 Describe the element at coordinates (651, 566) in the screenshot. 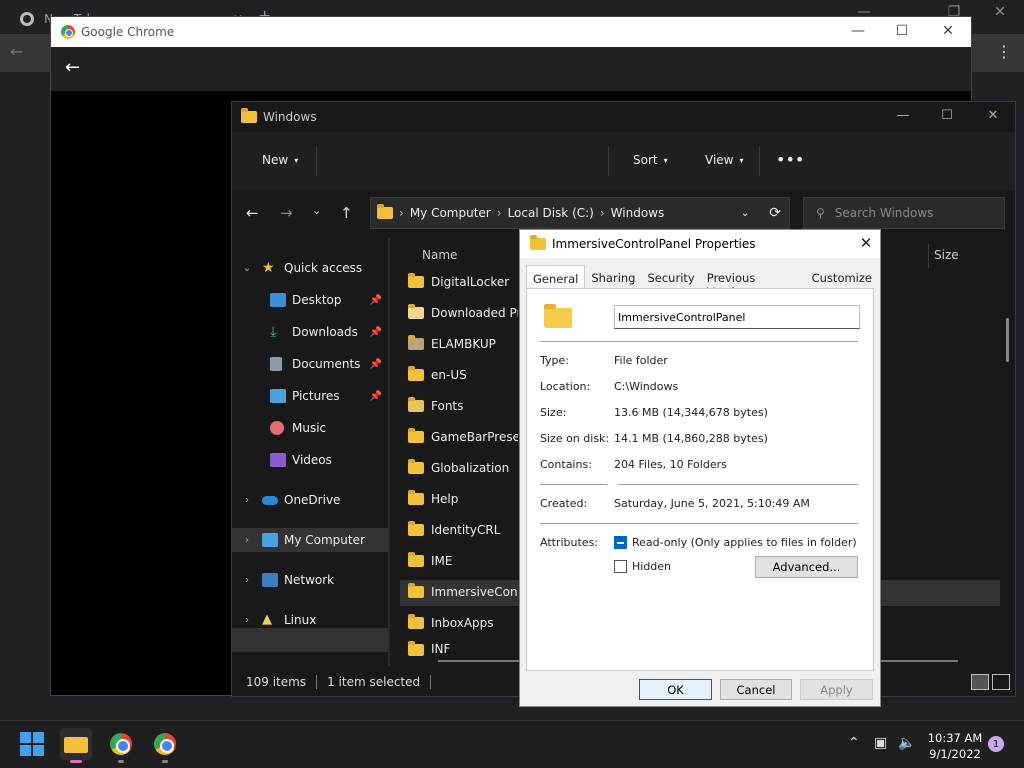

I see `hidden-label: Hidden` at that location.